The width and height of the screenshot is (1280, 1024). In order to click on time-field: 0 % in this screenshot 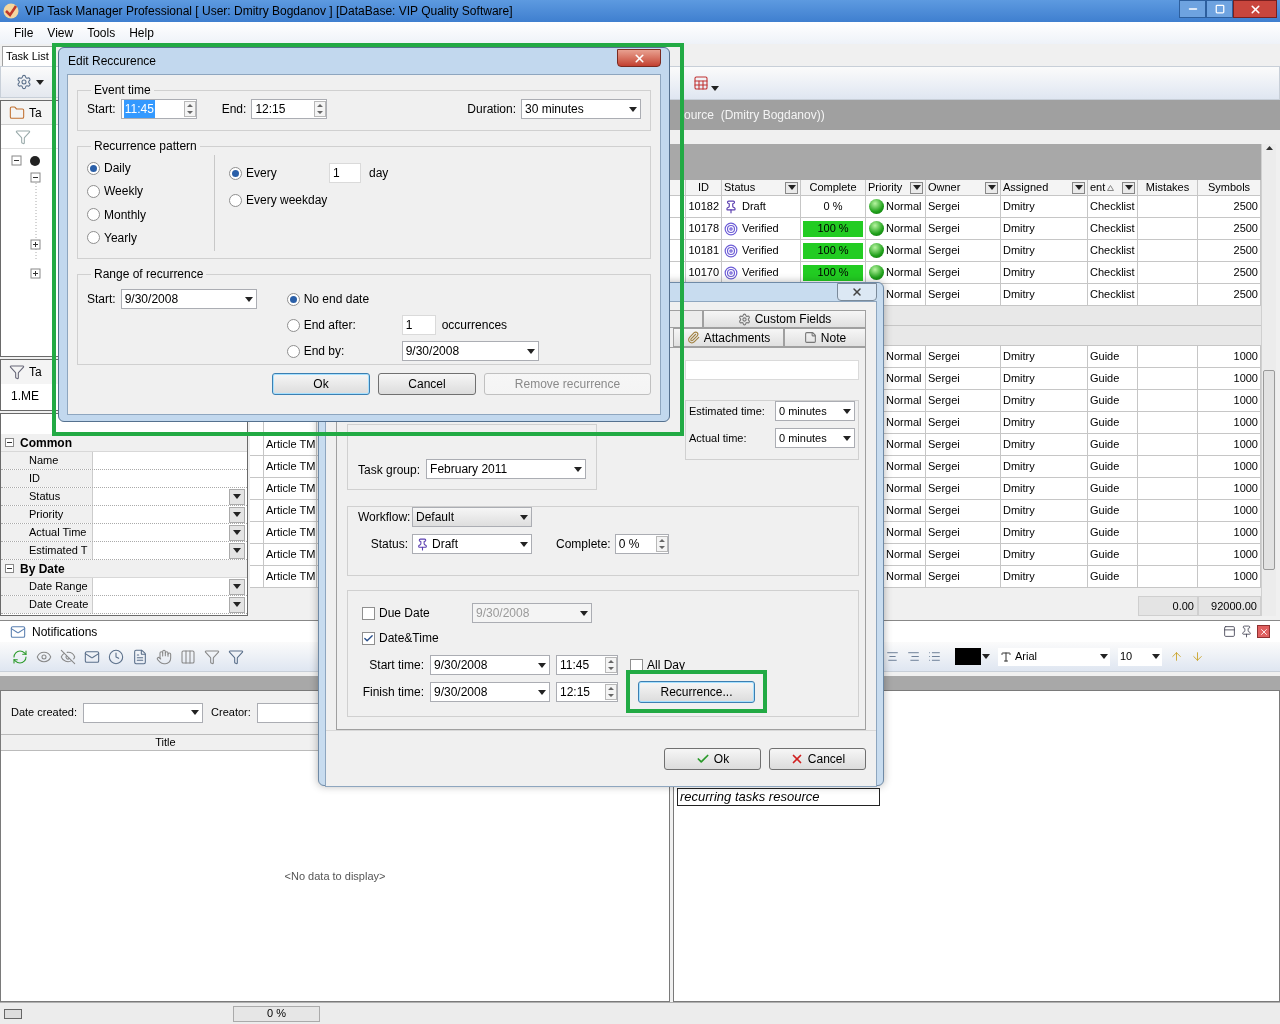, I will do `click(641, 544)`.